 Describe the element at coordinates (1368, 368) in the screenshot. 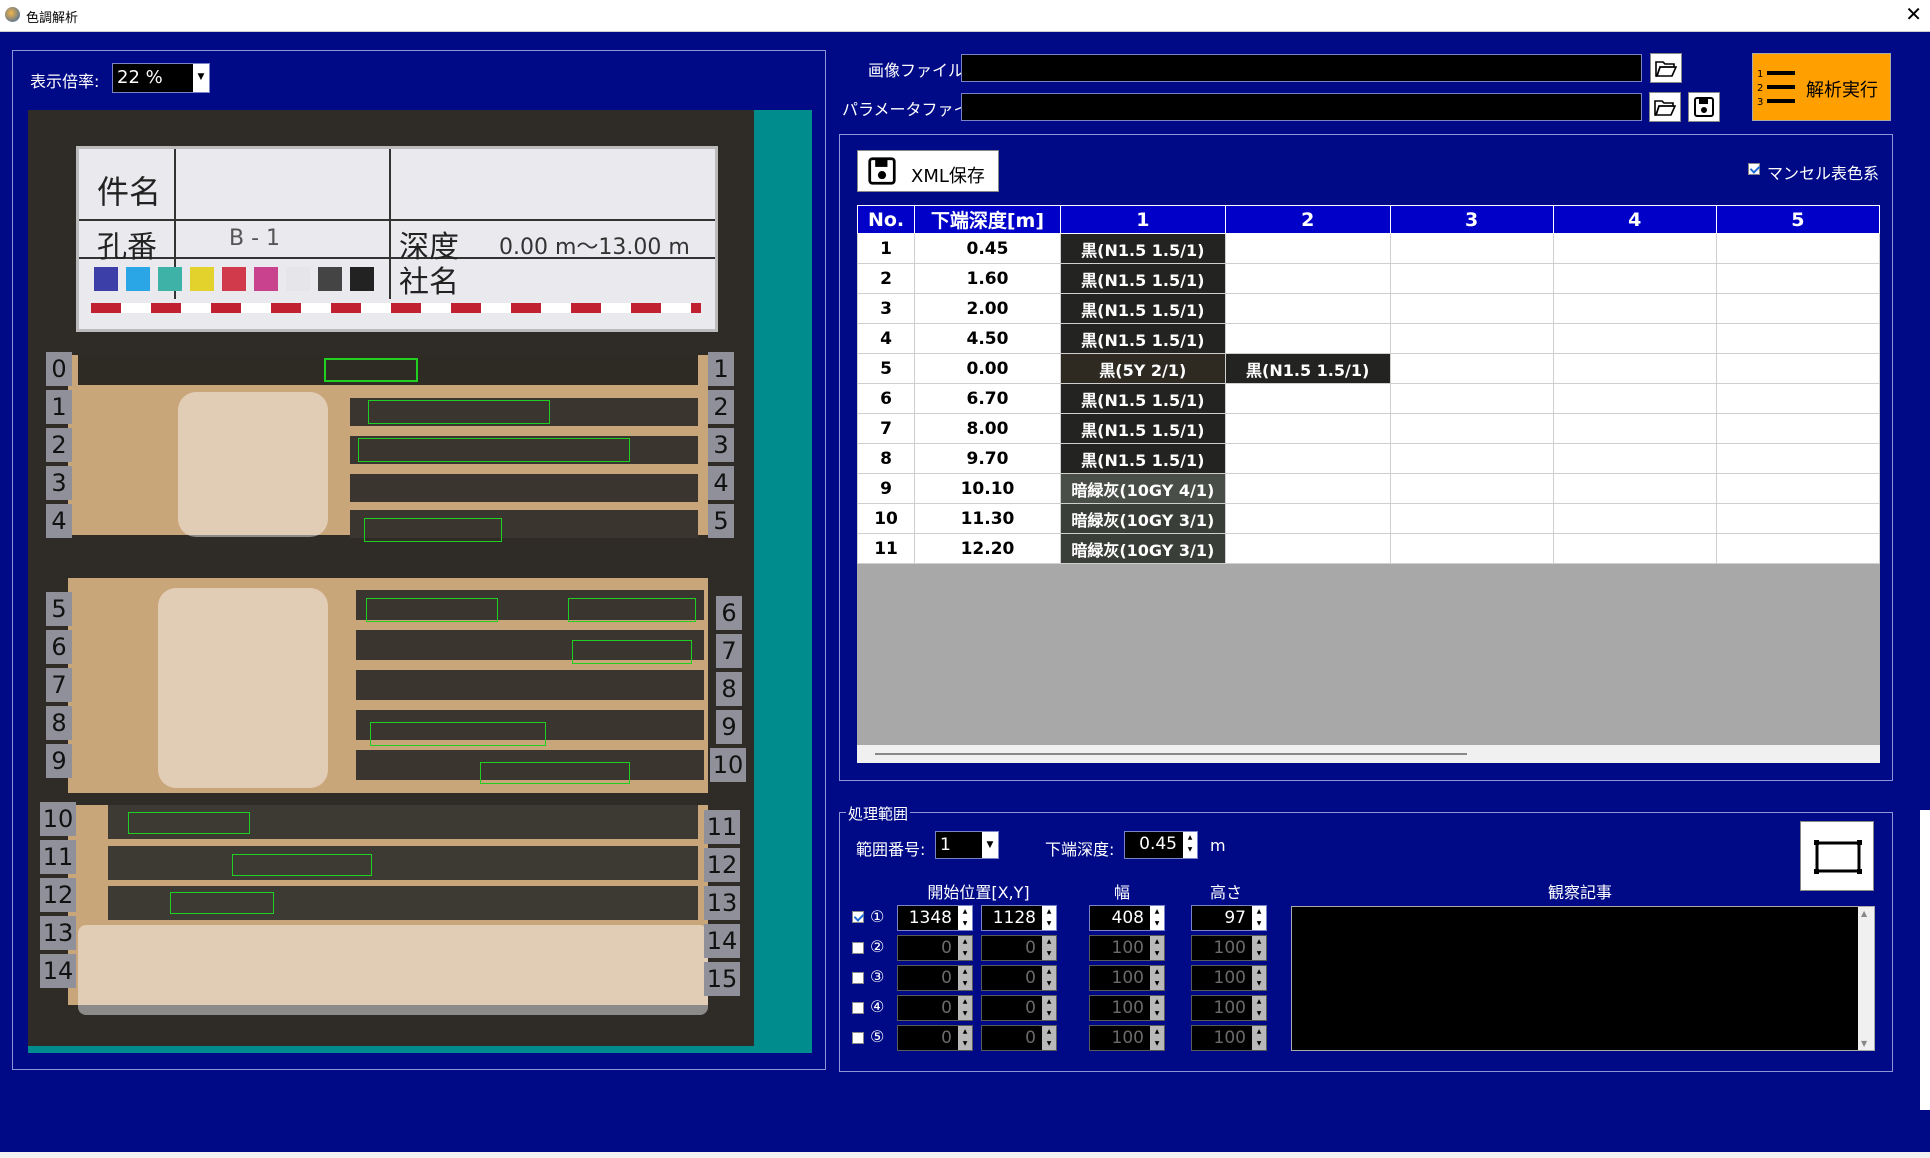

I see `table-row: 5 0.00 黒(5Y 2/1) 黒(N1.5 1.5/1)` at that location.